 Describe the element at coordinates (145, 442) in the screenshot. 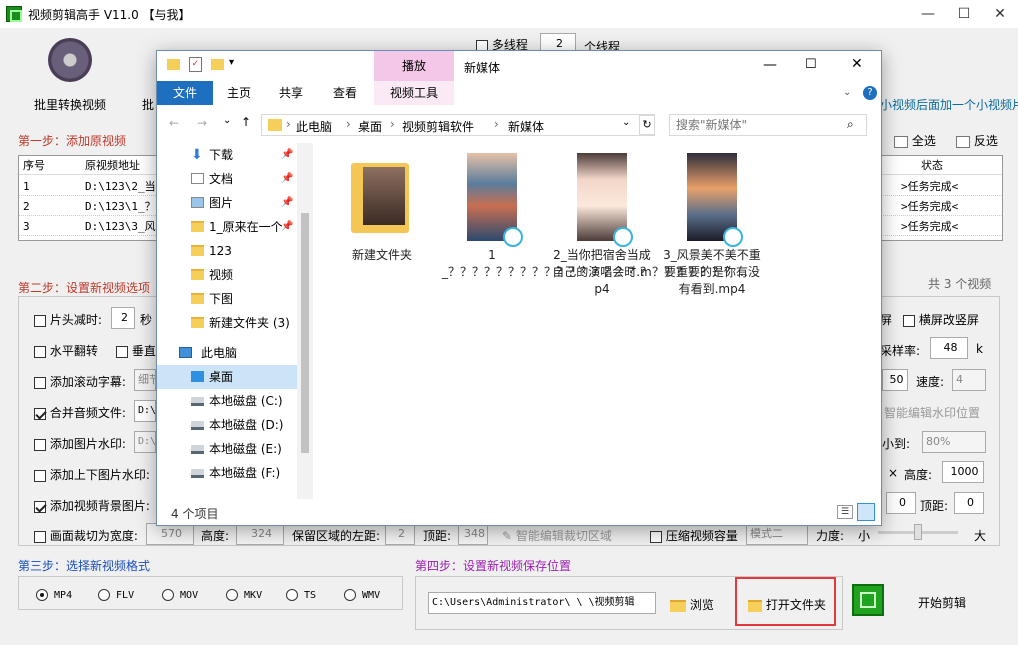

I see `image-watermark-input: D:\` at that location.